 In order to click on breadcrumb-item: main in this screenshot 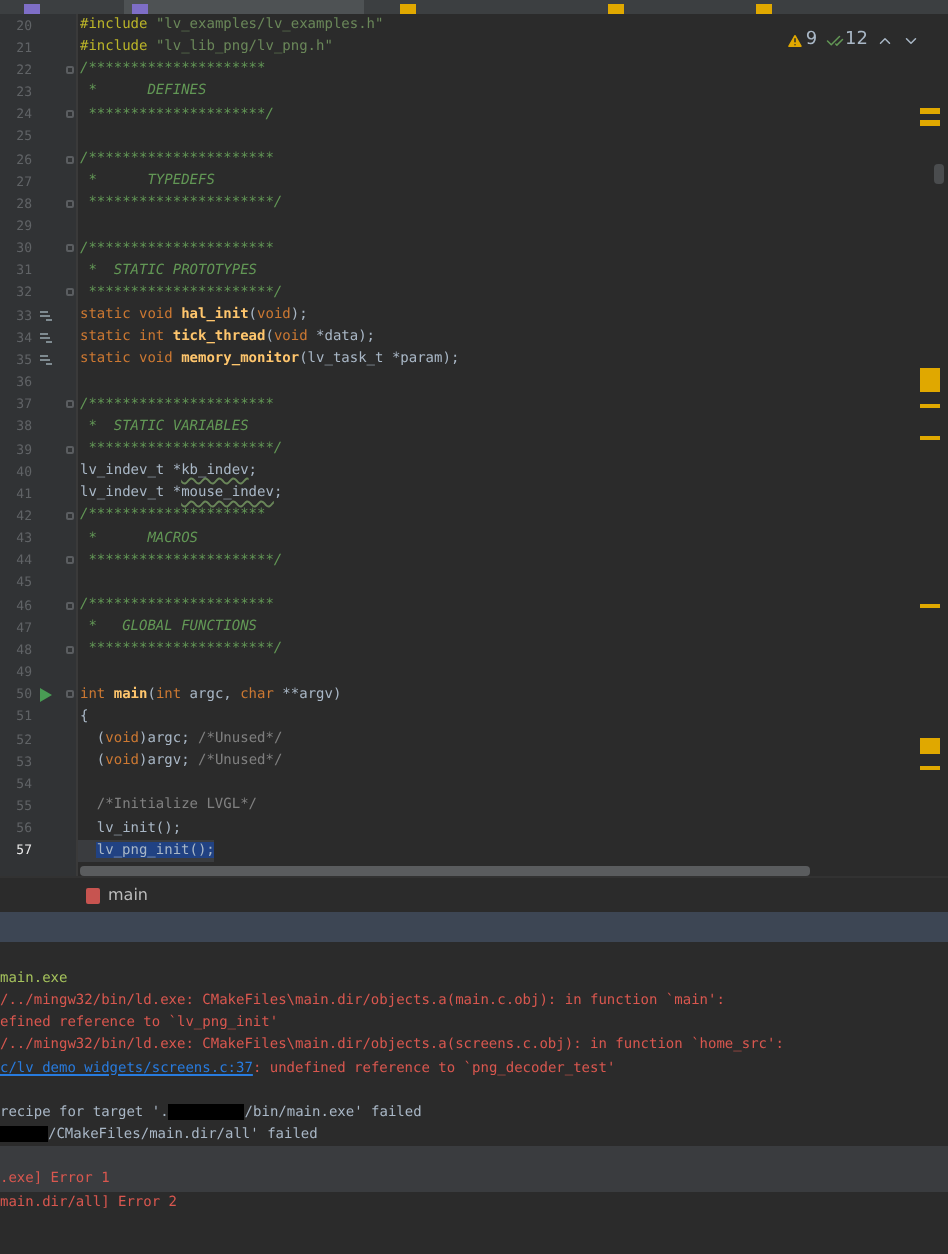, I will do `click(128, 895)`.